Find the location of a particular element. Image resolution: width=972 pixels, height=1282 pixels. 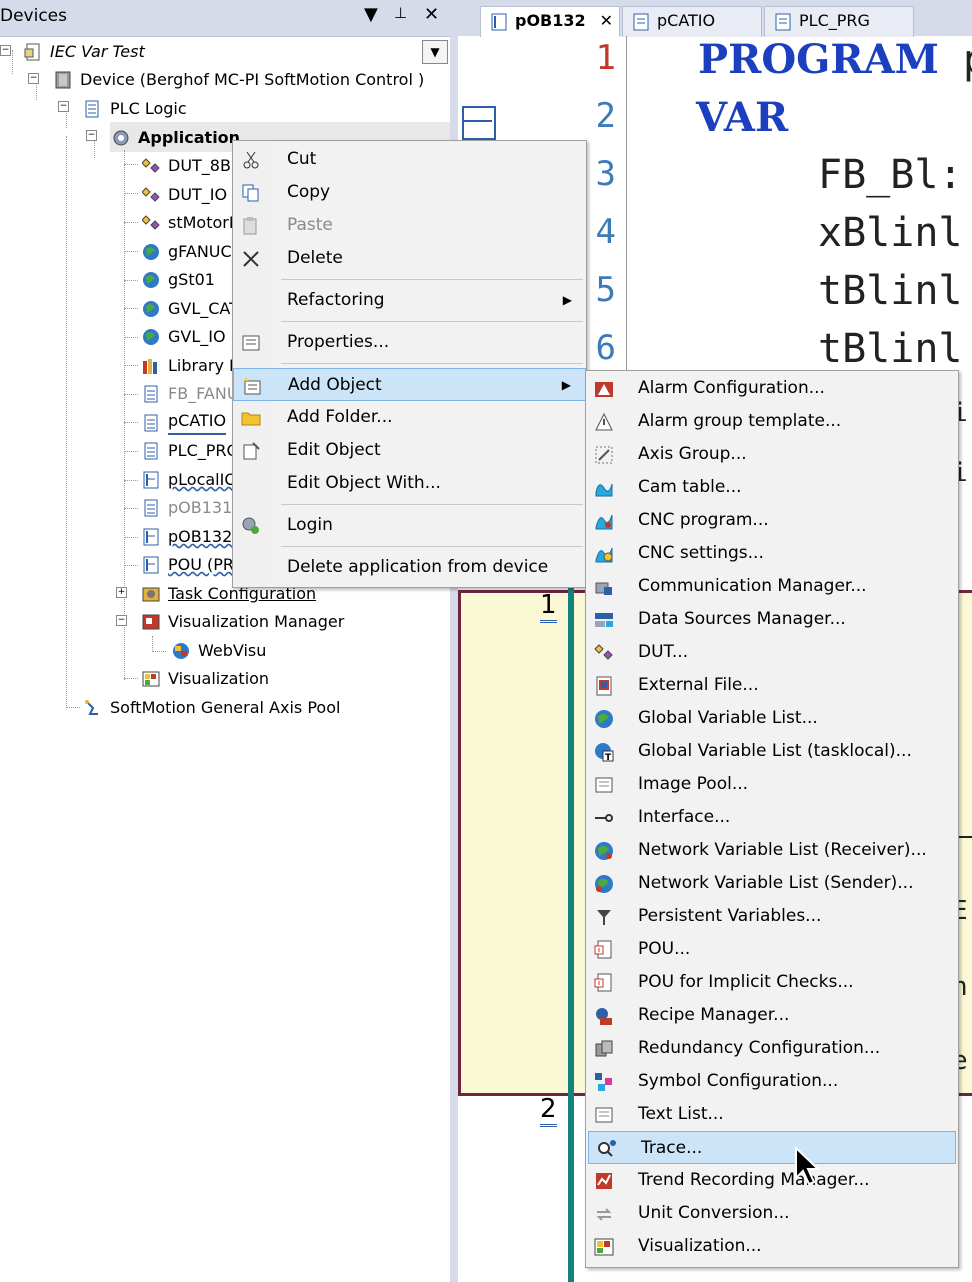

trace-icon is located at coordinates (607, 1148).